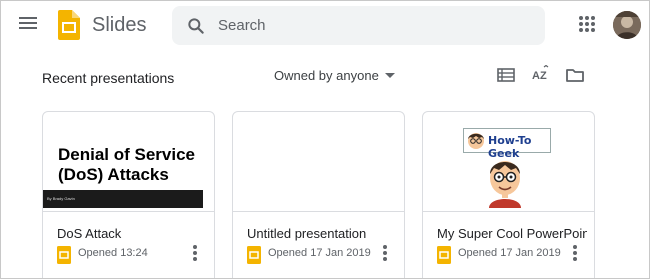 The height and width of the screenshot is (279, 650). Describe the element at coordinates (575, 75) in the screenshot. I see `folder-icon` at that location.